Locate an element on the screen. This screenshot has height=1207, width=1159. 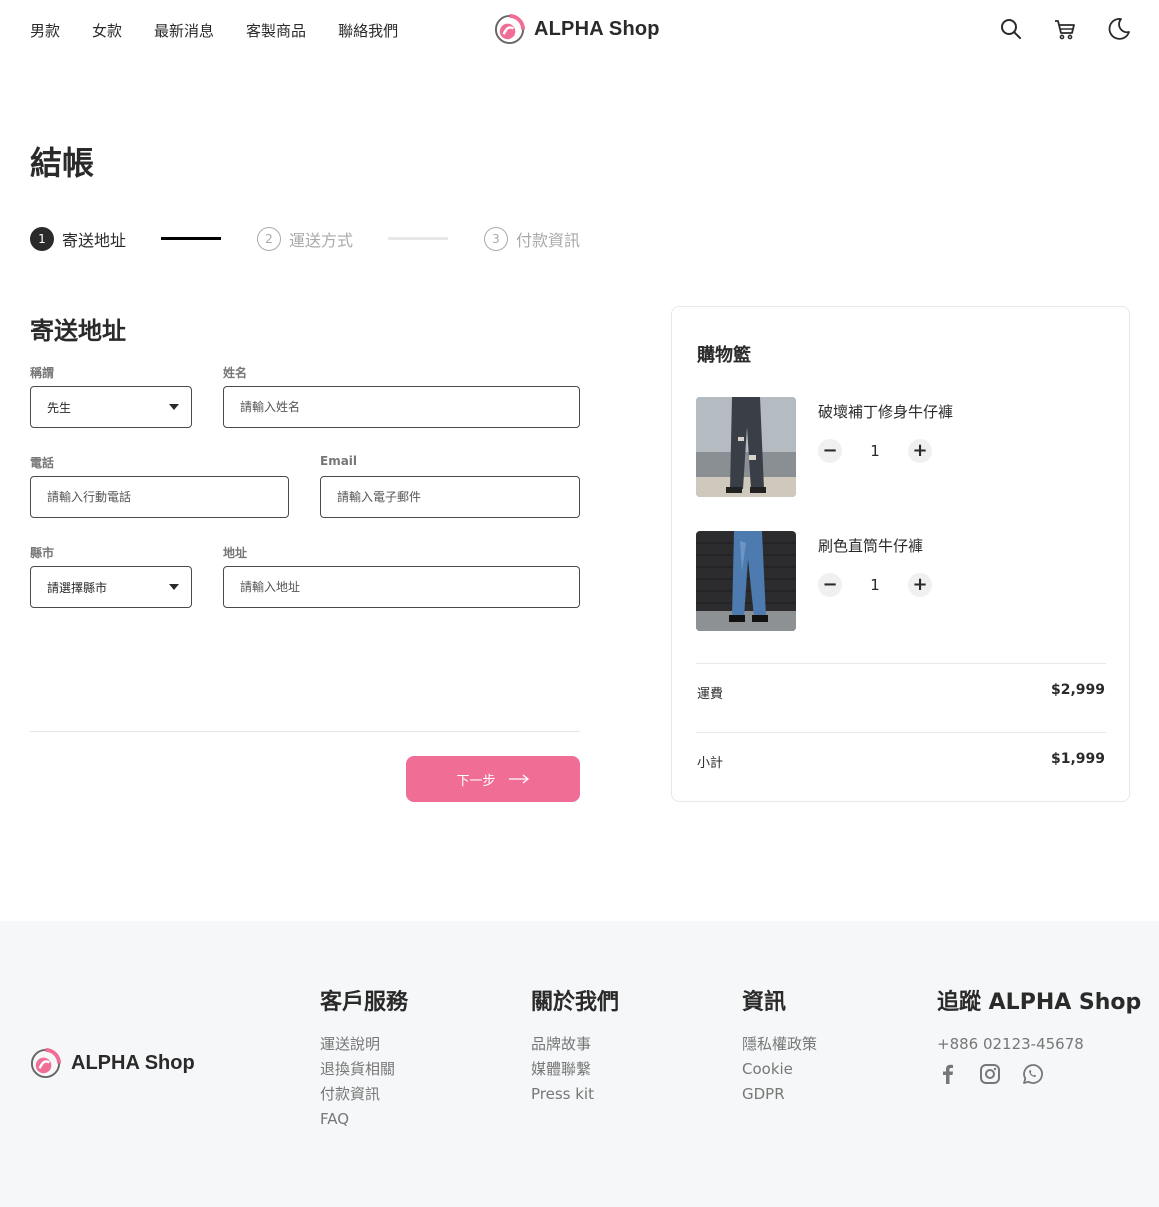
cart-item: 破壞補丁修身牛仔褲 − 1 + is located at coordinates (901, 447).